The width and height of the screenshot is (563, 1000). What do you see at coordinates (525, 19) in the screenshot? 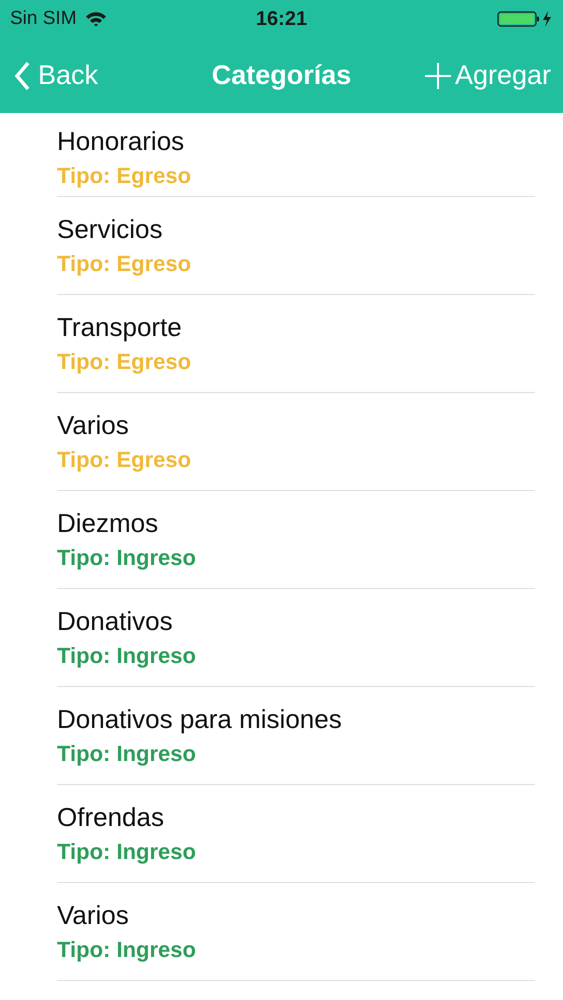
I see `charging-battery-icon` at bounding box center [525, 19].